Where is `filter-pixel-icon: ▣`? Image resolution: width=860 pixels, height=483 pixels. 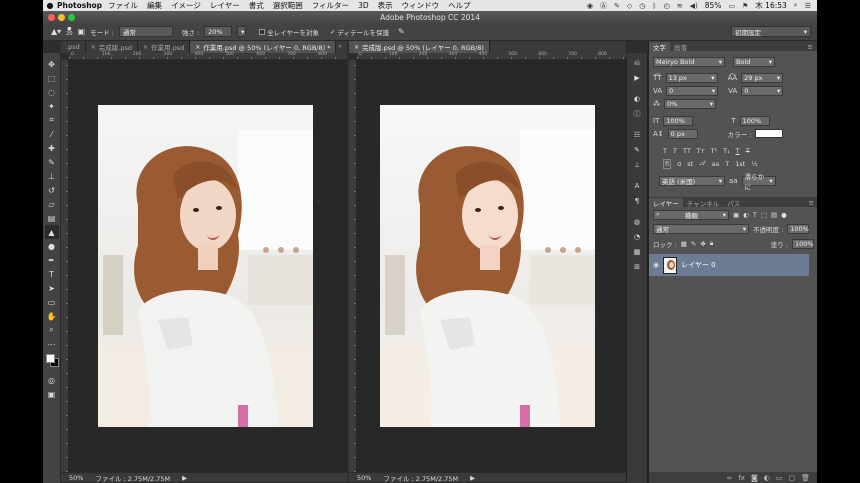 filter-pixel-icon: ▣ is located at coordinates (736, 215).